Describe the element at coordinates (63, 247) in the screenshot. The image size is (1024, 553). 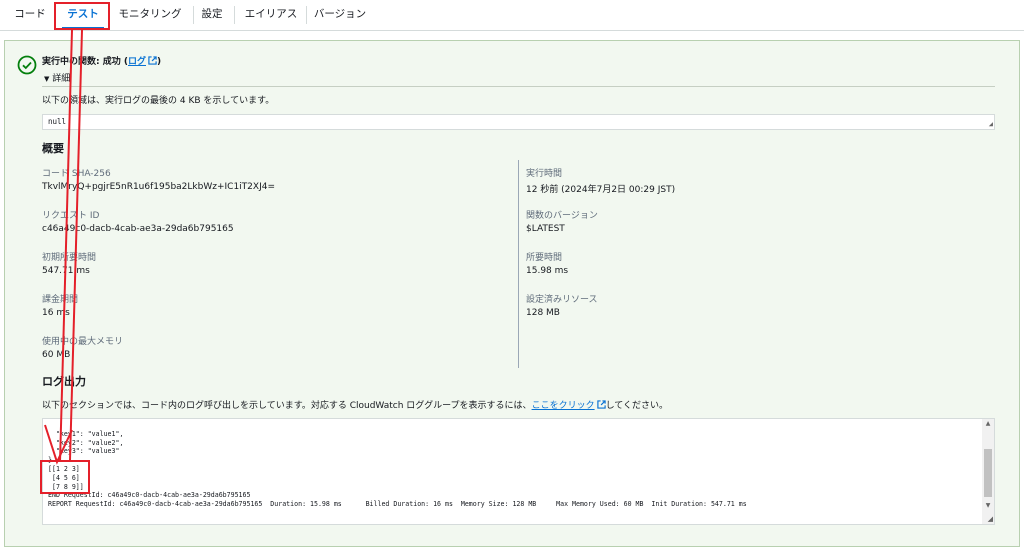
I see `annotation-arrow` at that location.